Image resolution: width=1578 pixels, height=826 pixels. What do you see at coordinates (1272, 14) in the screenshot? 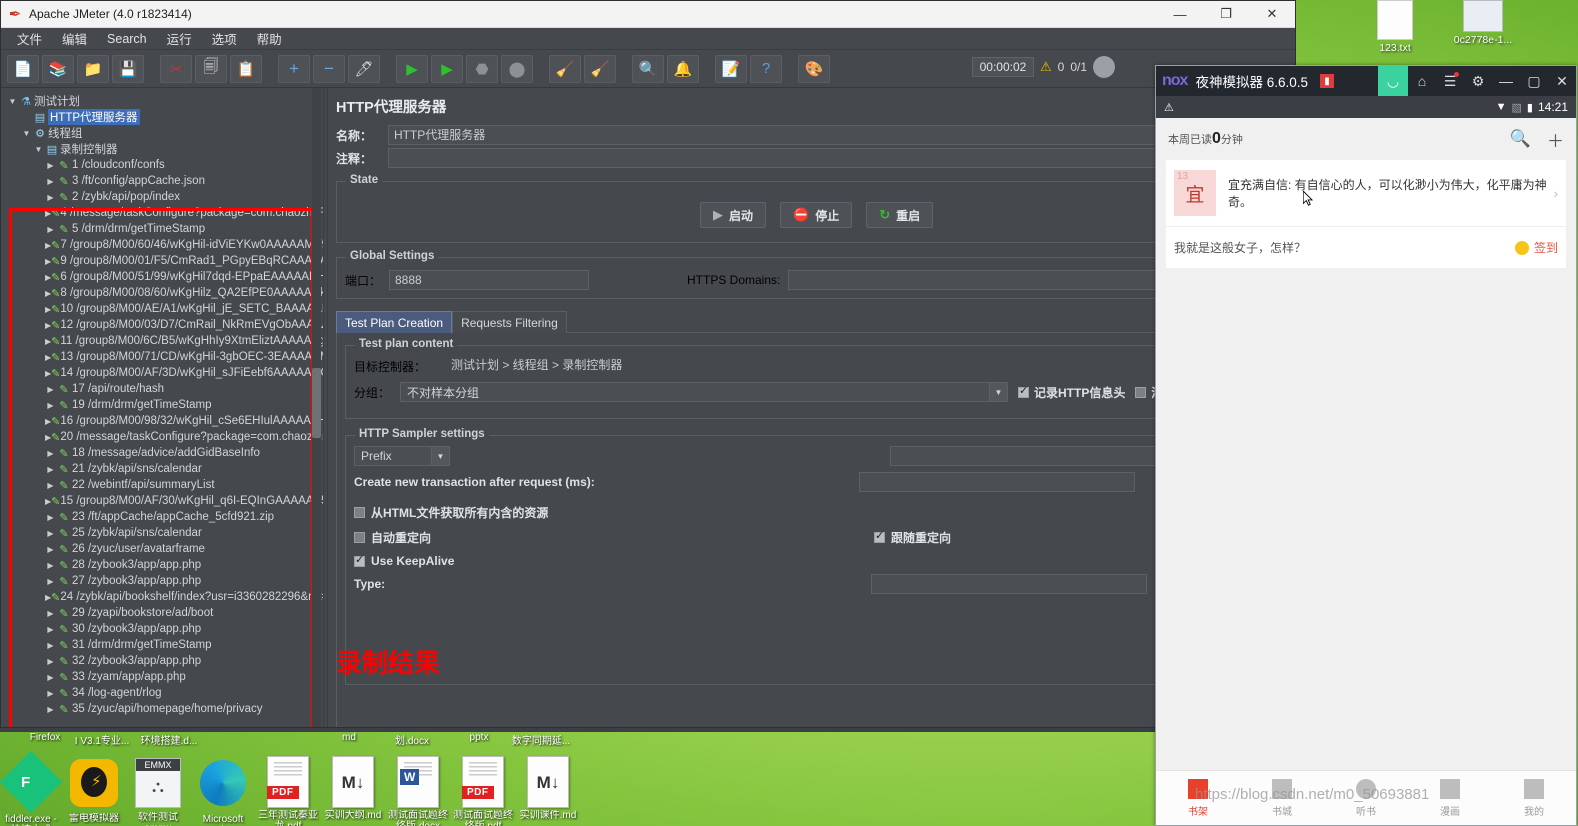
I see `close-button: ✕` at bounding box center [1272, 14].